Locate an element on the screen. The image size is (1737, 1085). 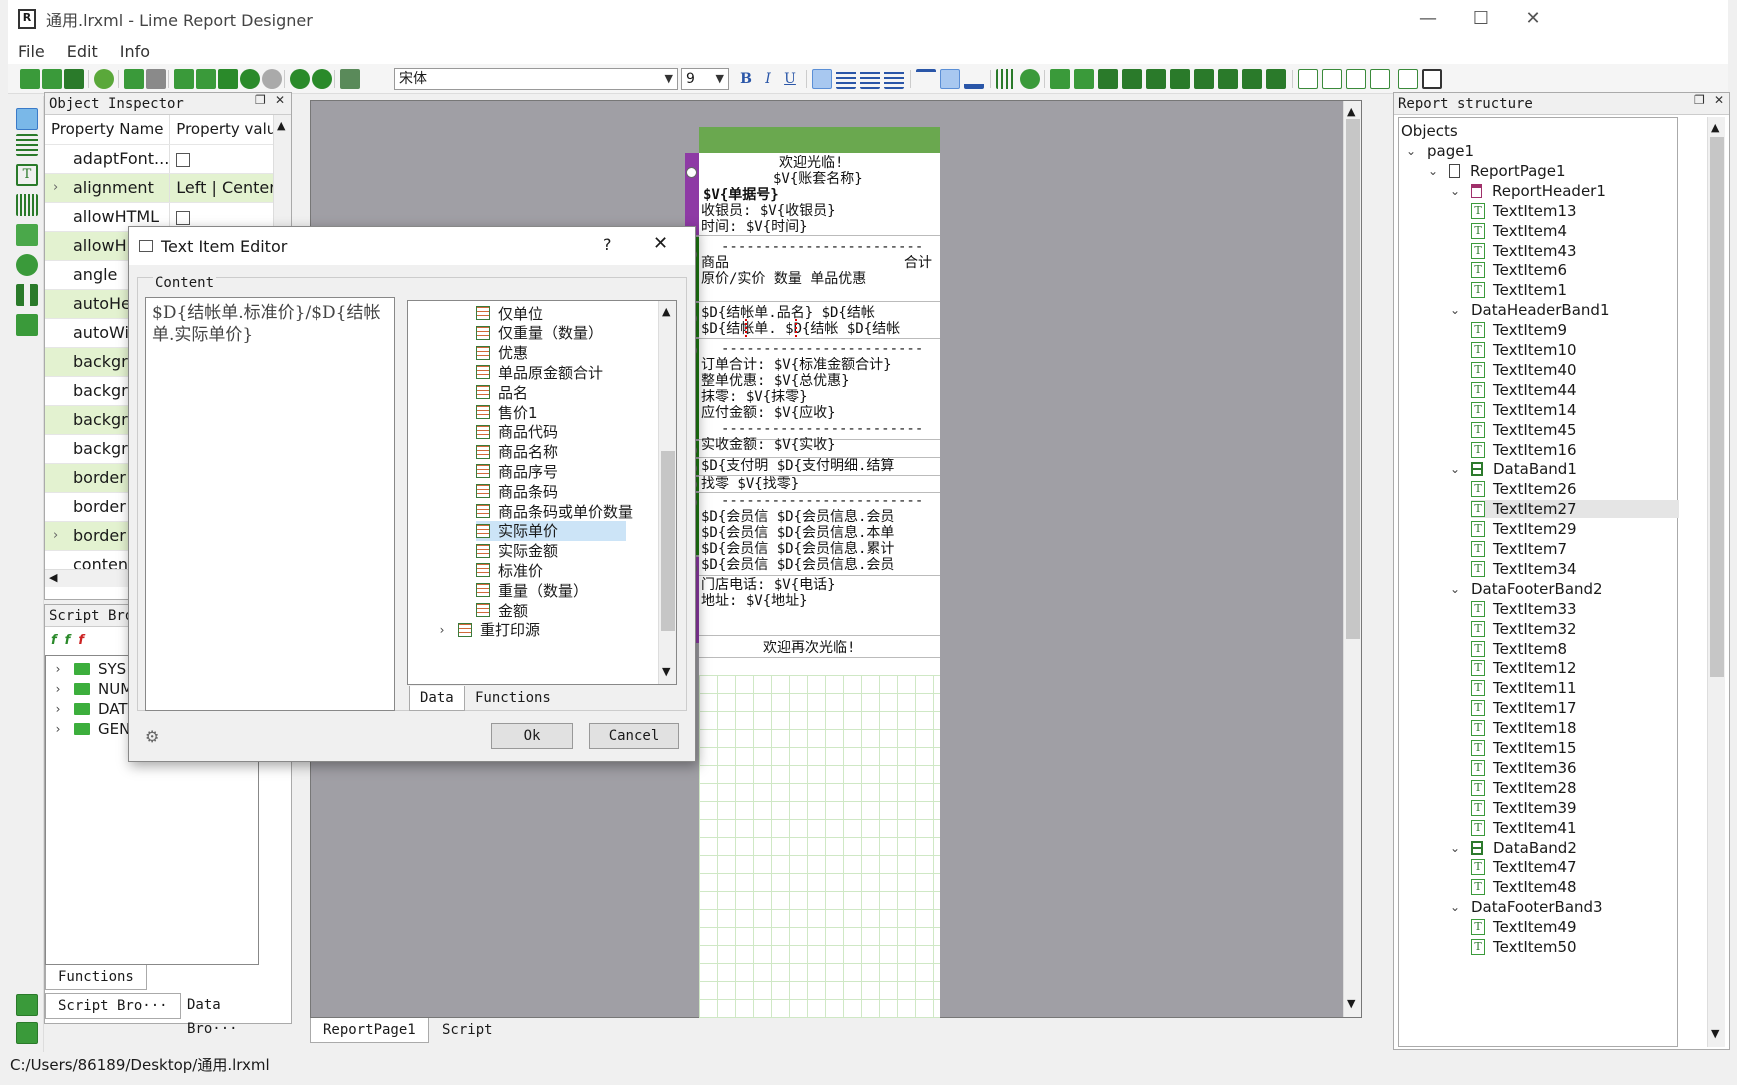
data-field-item: 商品名称 is located at coordinates (517, 452).